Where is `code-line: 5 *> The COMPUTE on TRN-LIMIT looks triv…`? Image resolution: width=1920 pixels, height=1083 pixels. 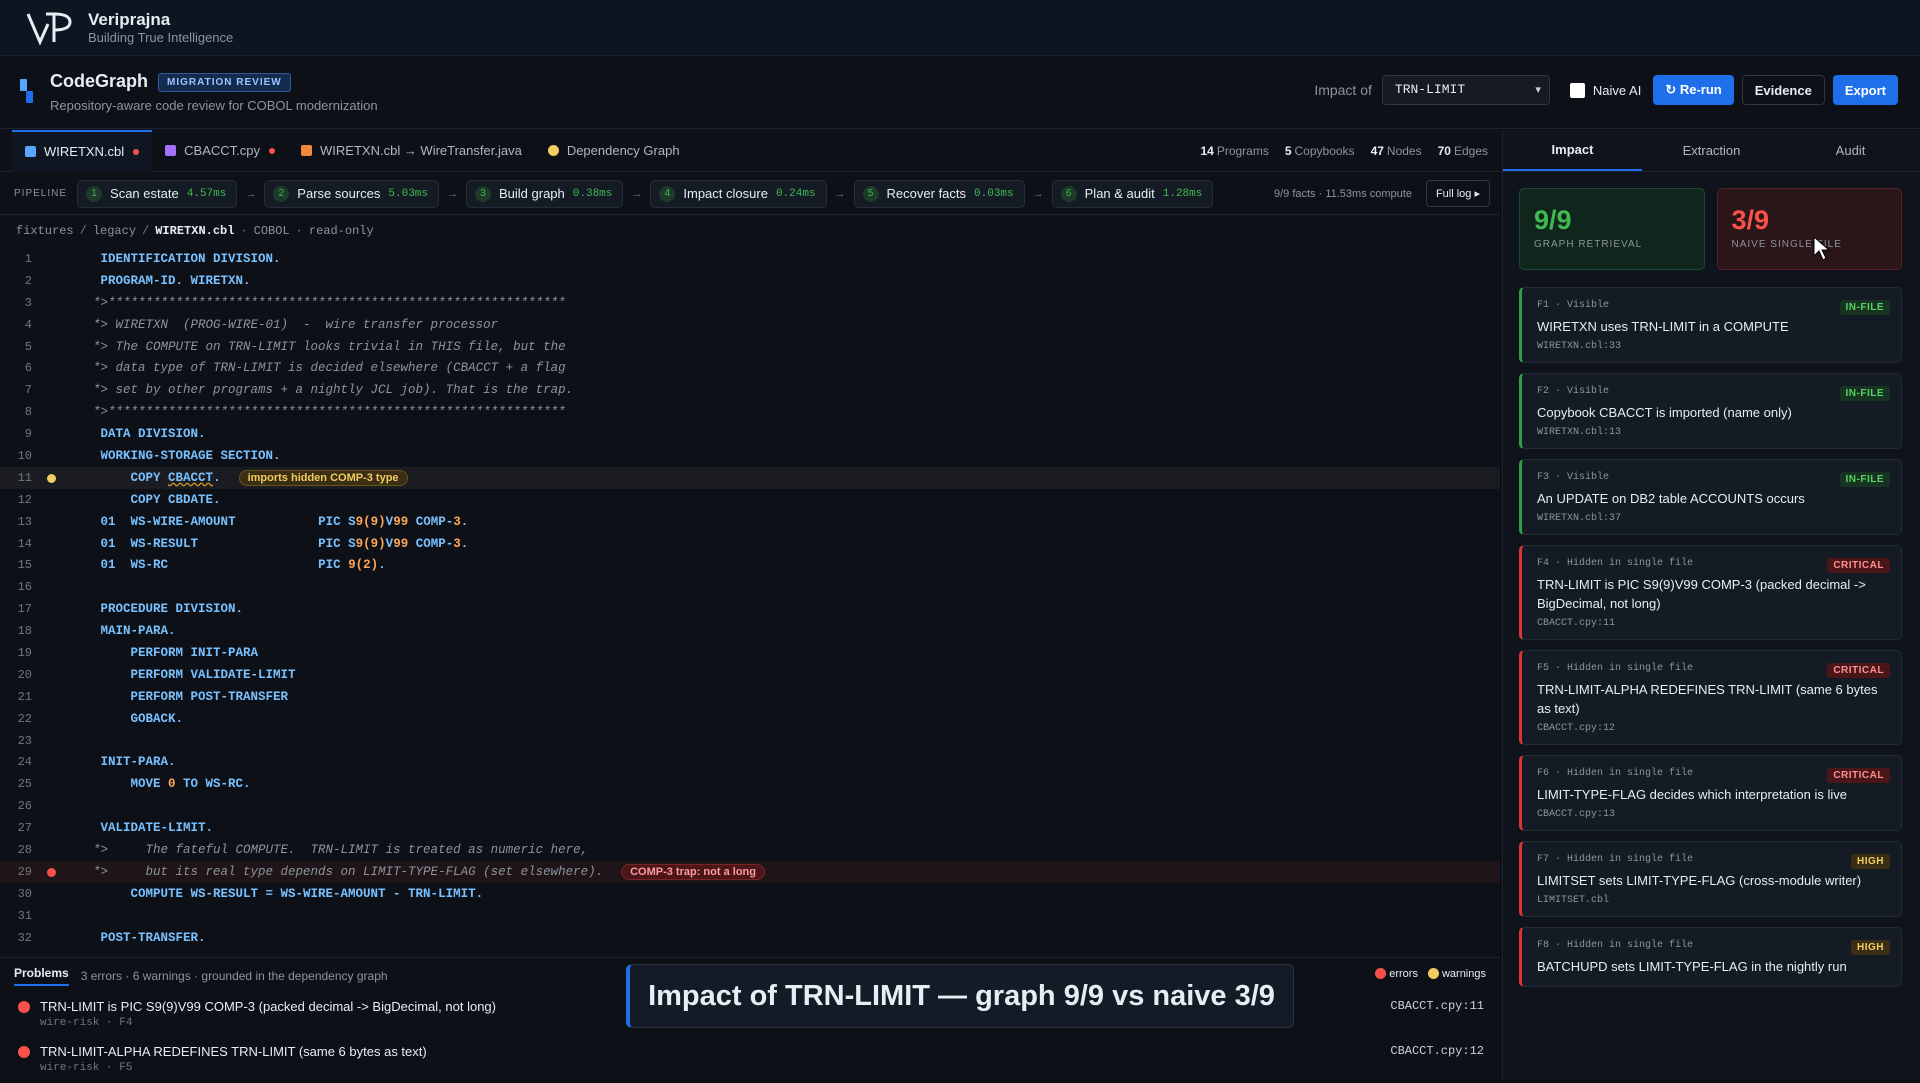
code-line: 5 *> The COMPUTE on TRN-LIMIT looks triv… is located at coordinates (750, 347).